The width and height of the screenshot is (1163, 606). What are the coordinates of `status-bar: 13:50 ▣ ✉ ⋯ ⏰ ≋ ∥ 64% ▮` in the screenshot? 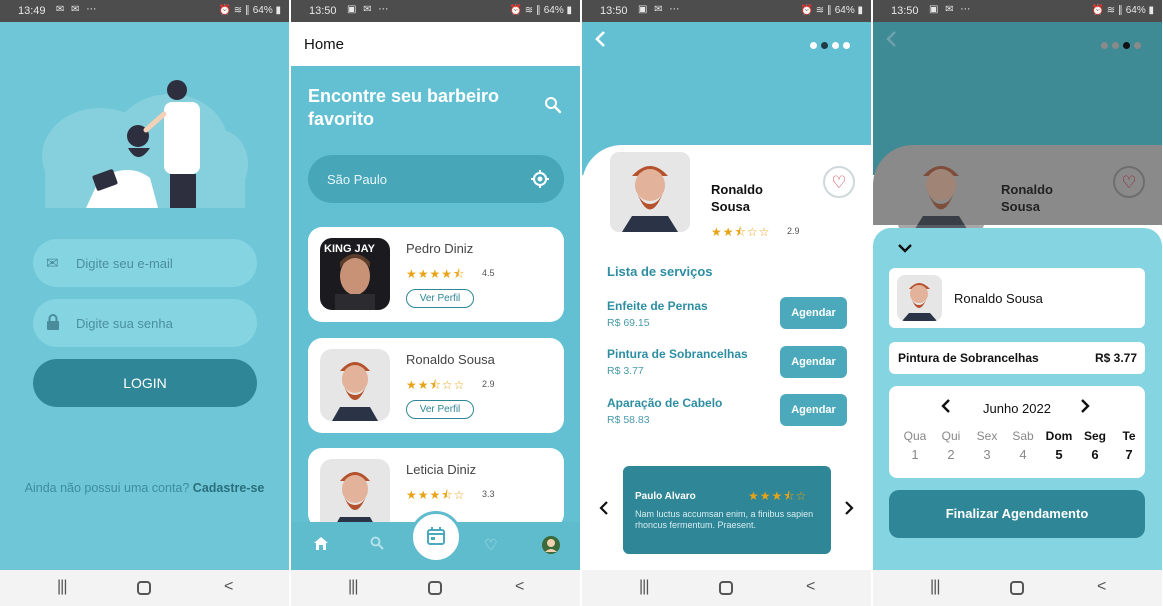 It's located at (726, 11).